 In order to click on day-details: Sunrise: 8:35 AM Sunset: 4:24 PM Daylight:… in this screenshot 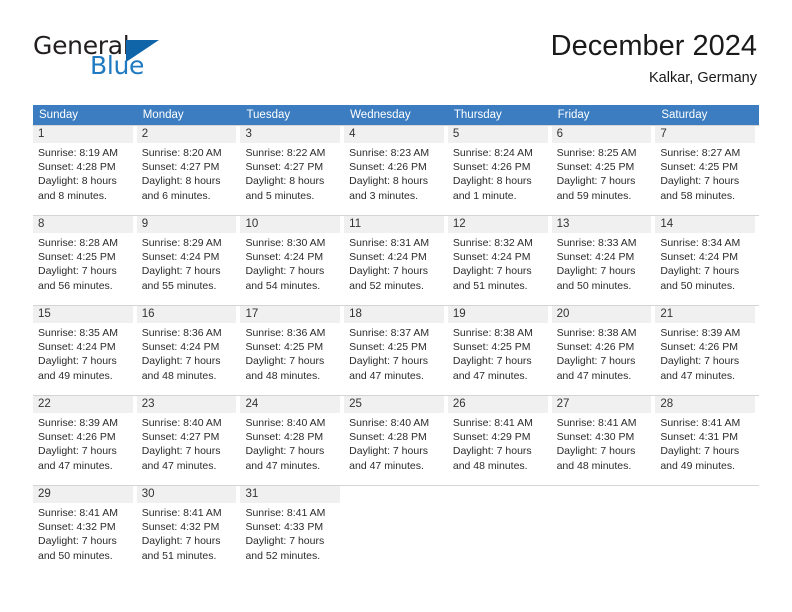, I will do `click(83, 353)`.